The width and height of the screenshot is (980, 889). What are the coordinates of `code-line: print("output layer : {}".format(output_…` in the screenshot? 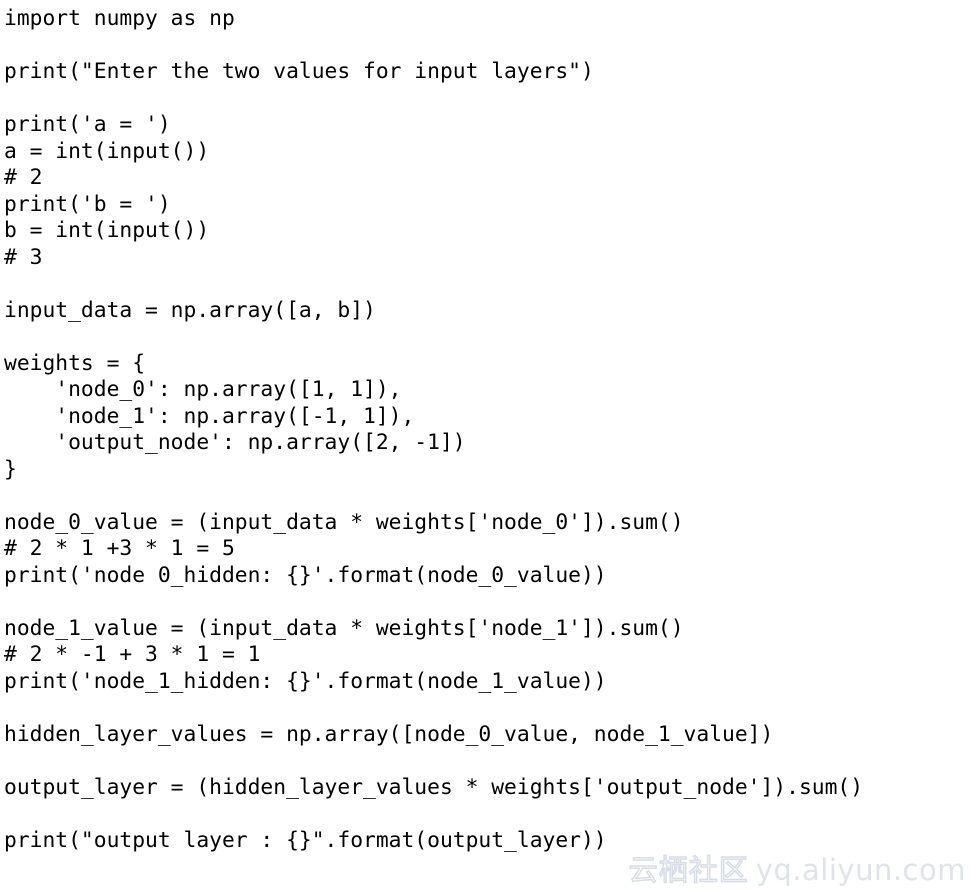 It's located at (305, 840).